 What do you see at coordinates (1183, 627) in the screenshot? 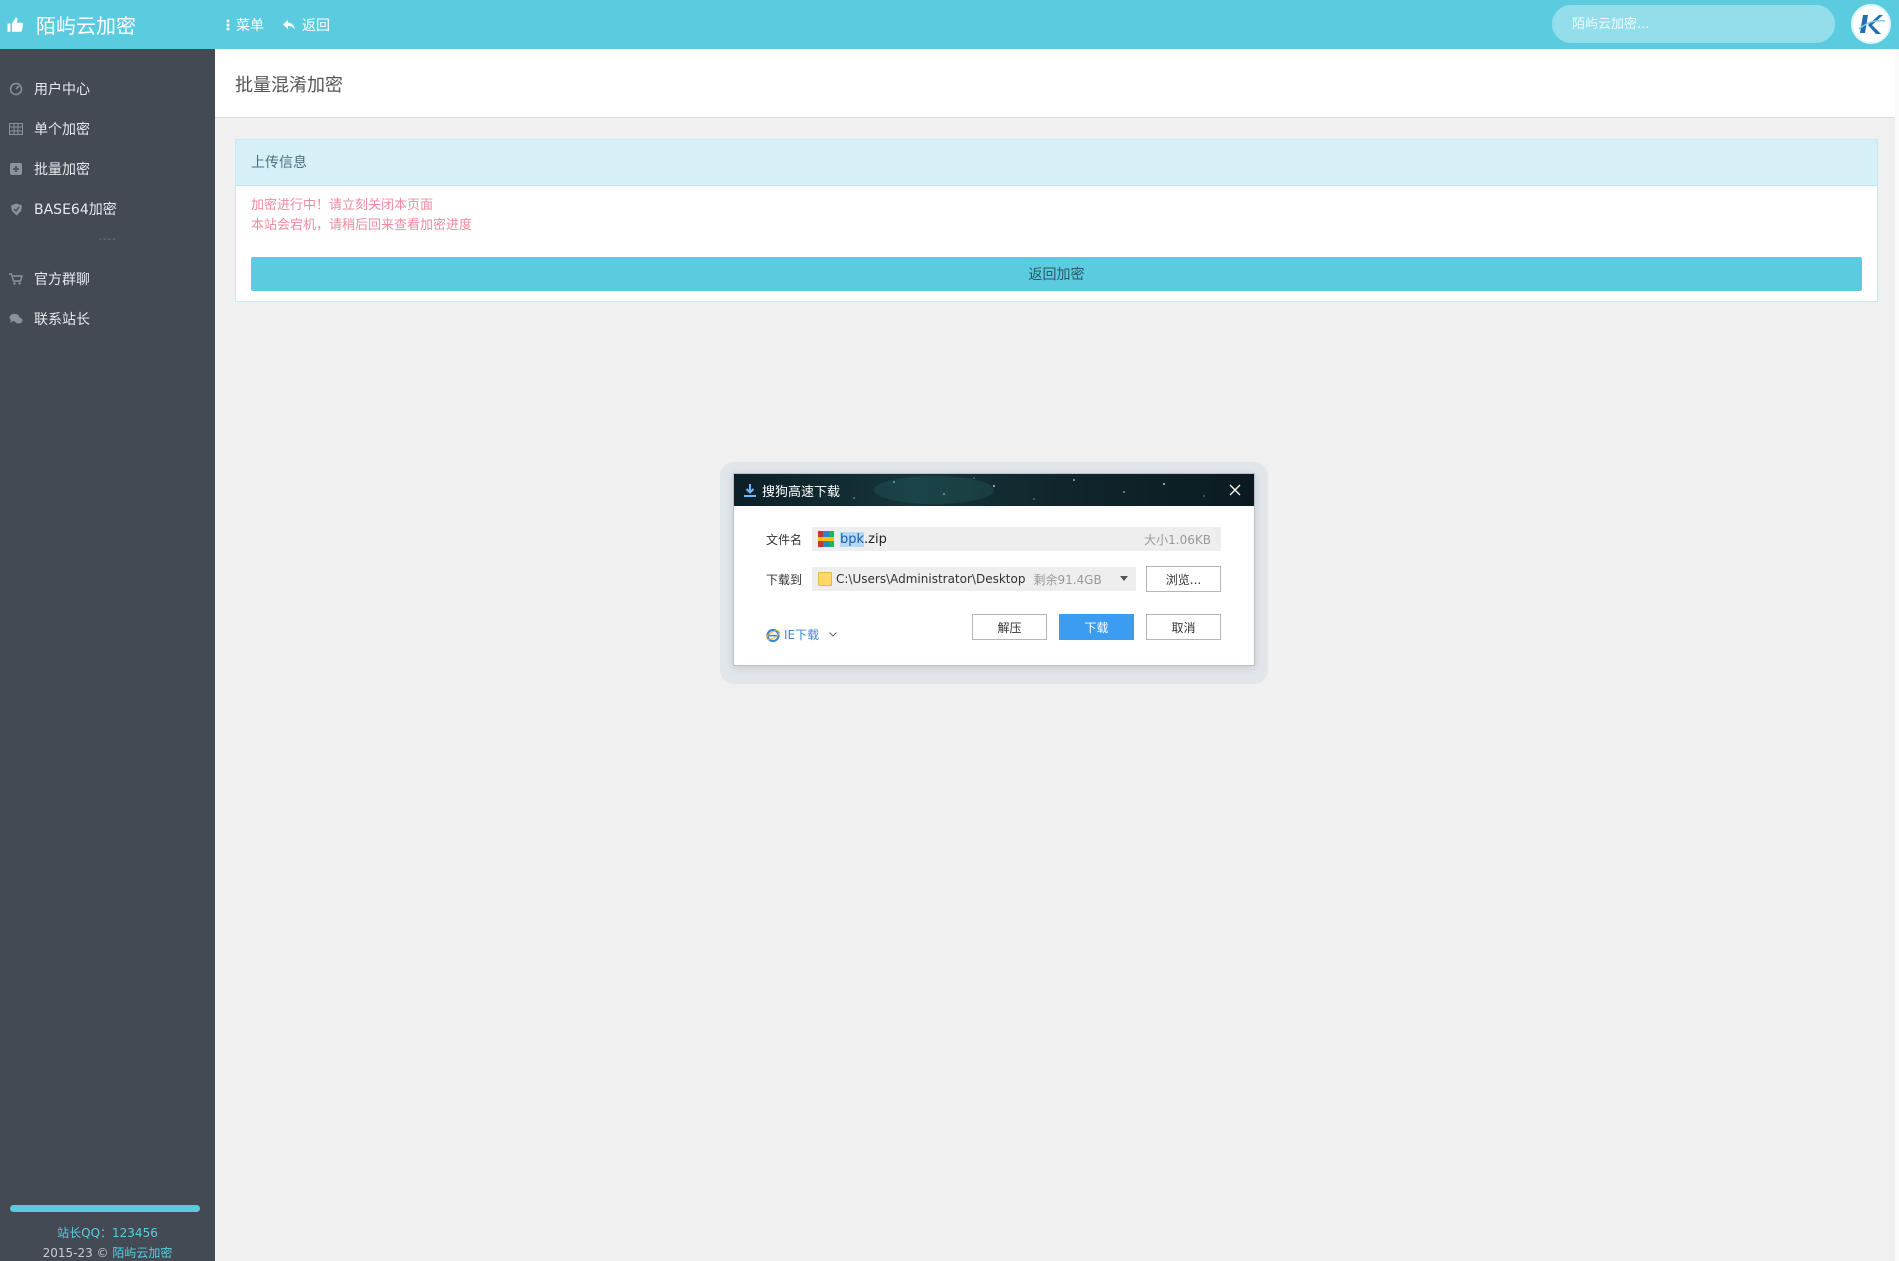
I see `cancel-button: 取消` at bounding box center [1183, 627].